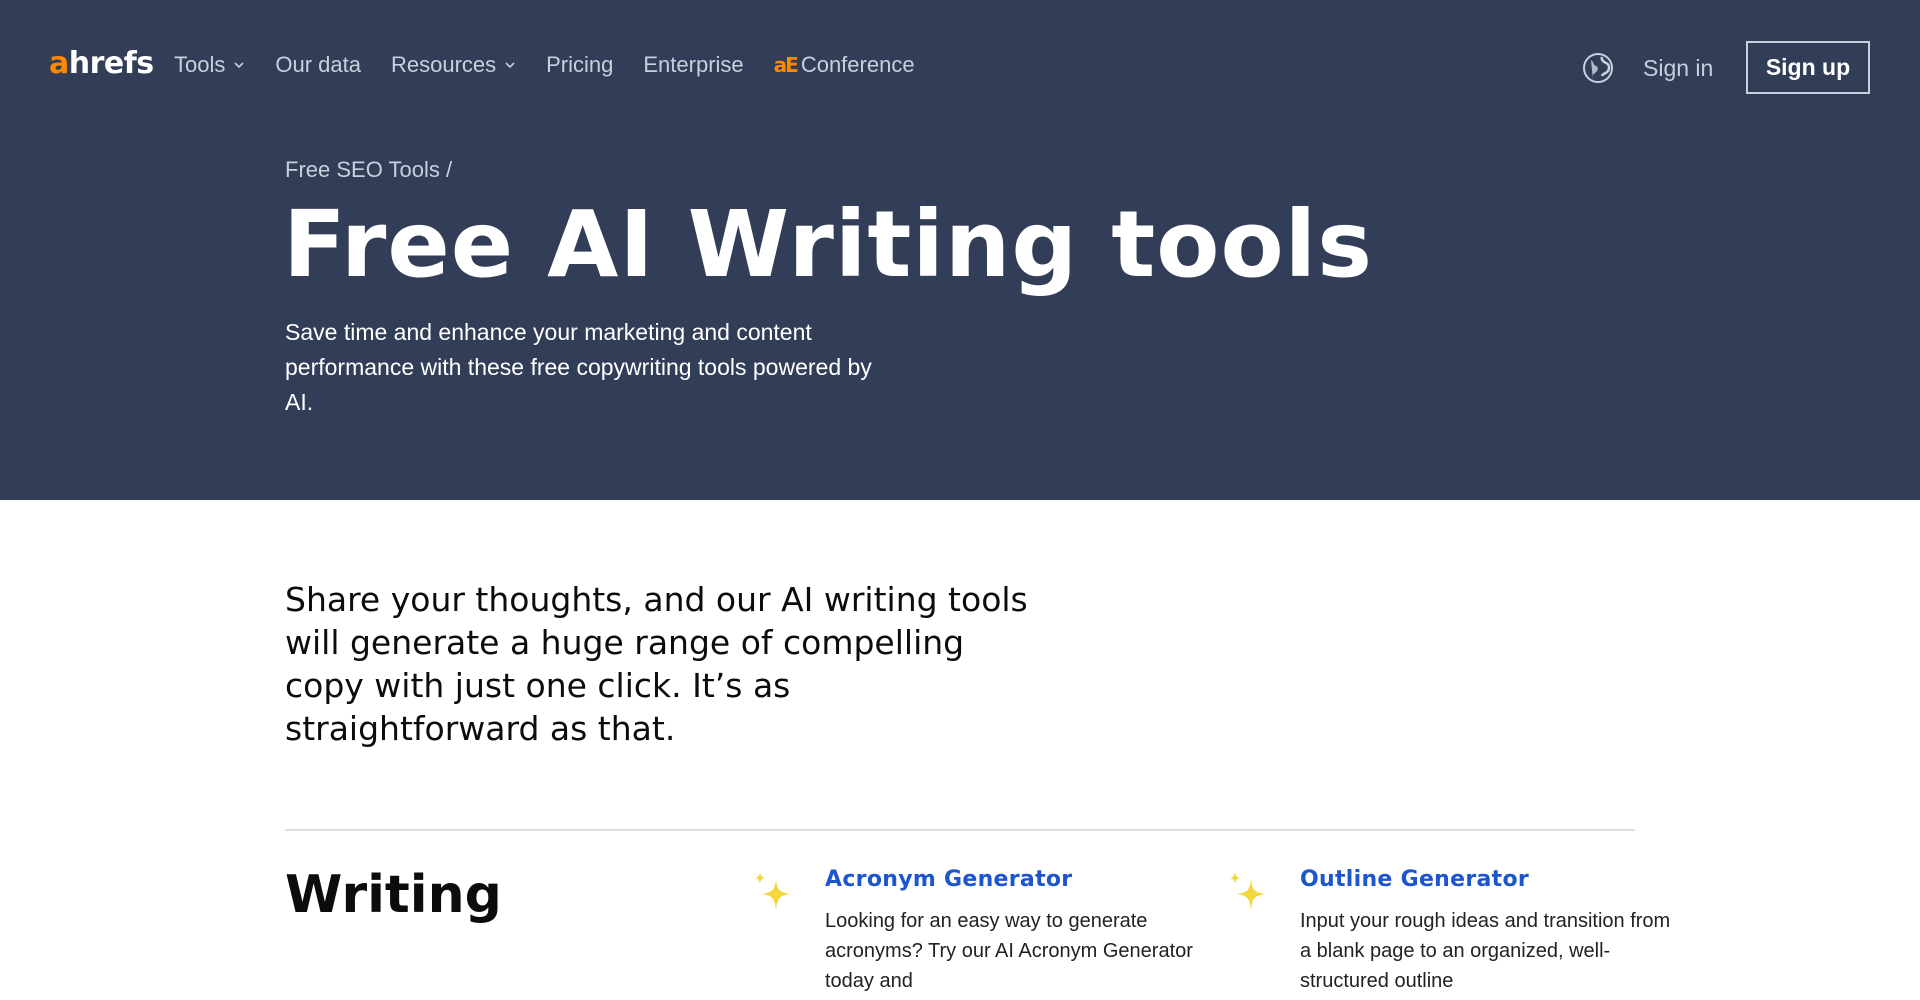 This screenshot has width=1920, height=1000. I want to click on nav-item-tools: Tools, so click(209, 65).